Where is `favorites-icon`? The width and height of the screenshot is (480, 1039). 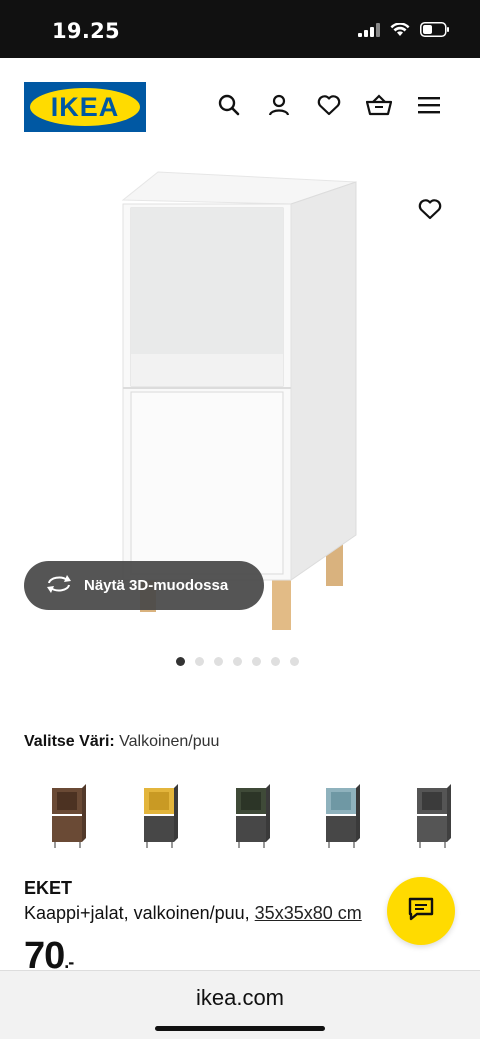 favorites-icon is located at coordinates (329, 105).